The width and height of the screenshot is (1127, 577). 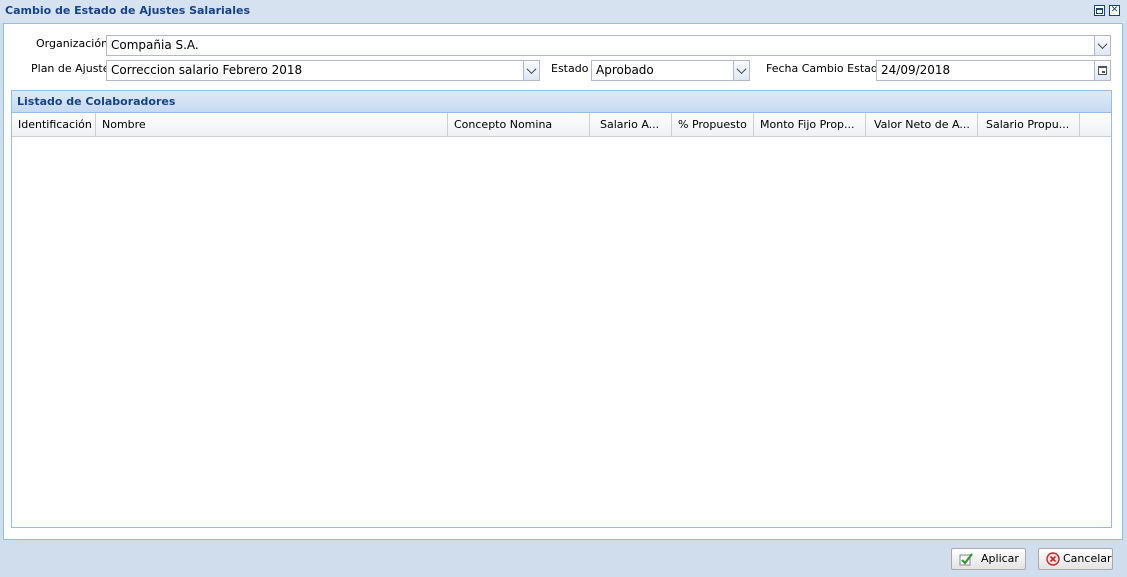 What do you see at coordinates (207, 70) in the screenshot?
I see `plan-value: Correccion salario Febrero 2018` at bounding box center [207, 70].